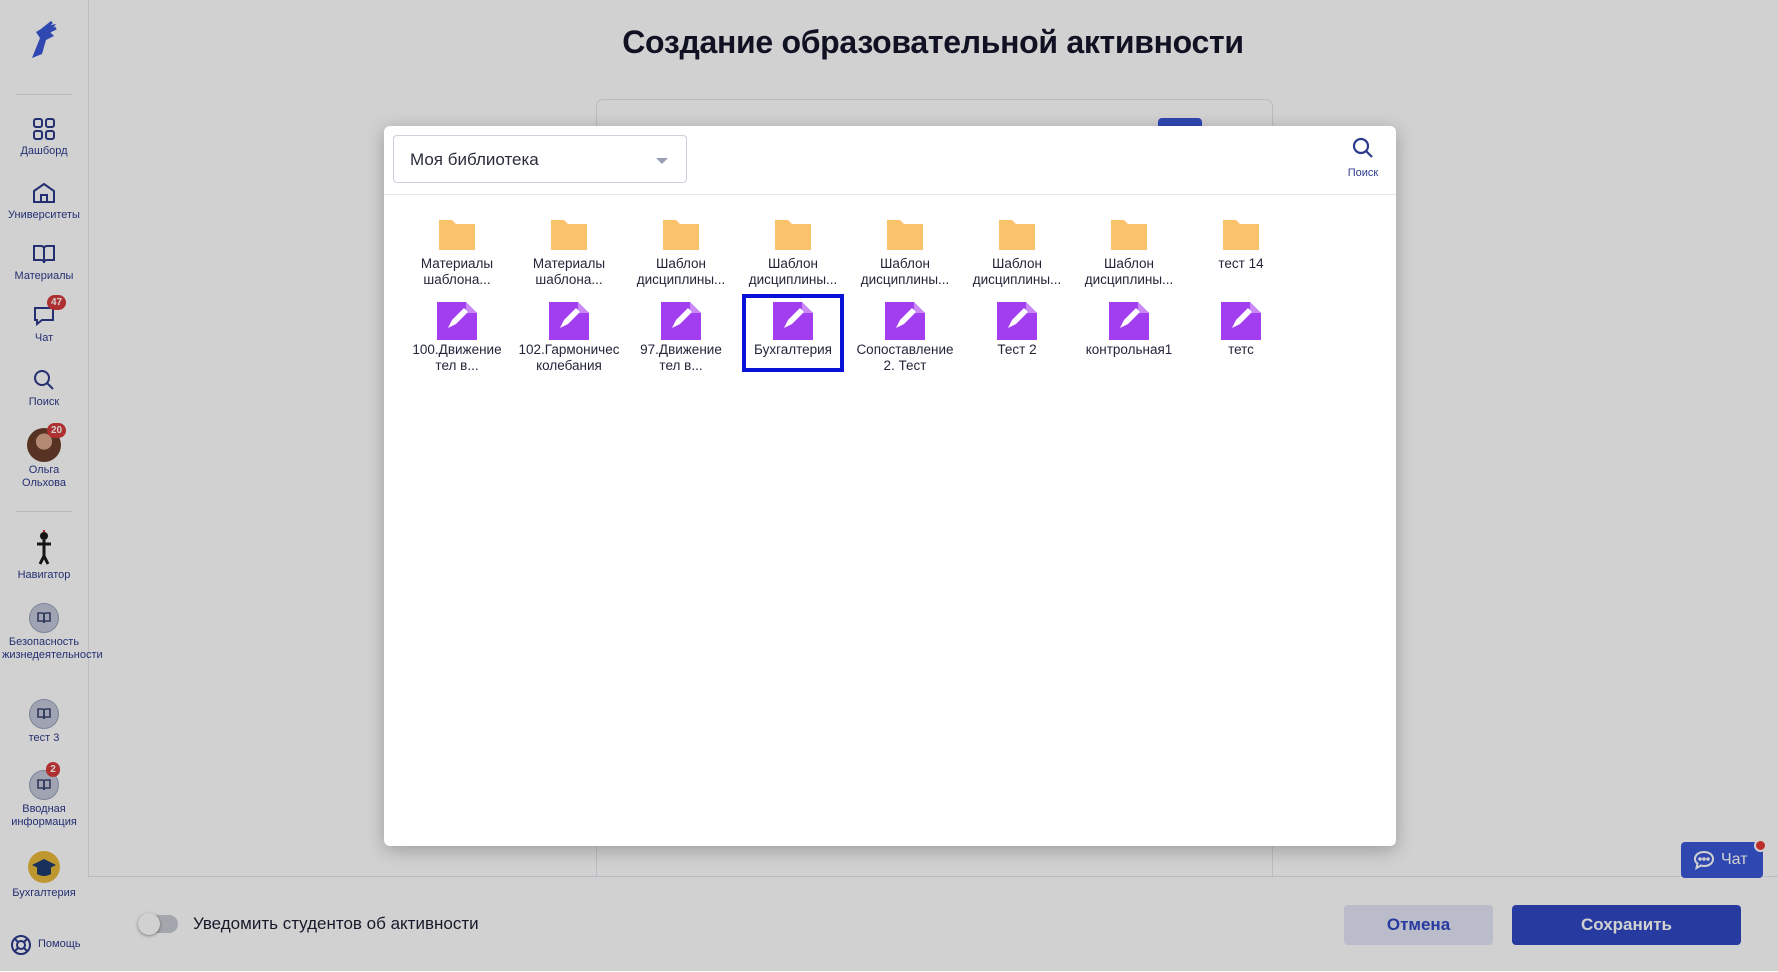 The width and height of the screenshot is (1778, 972). Describe the element at coordinates (793, 349) in the screenshot. I see `document-name: Бухгалтерия` at that location.